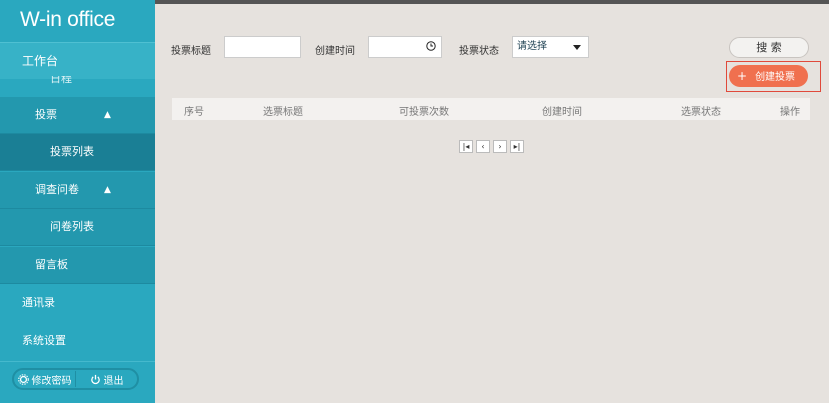  What do you see at coordinates (532, 46) in the screenshot?
I see `vote-status-selected: 请选择` at bounding box center [532, 46].